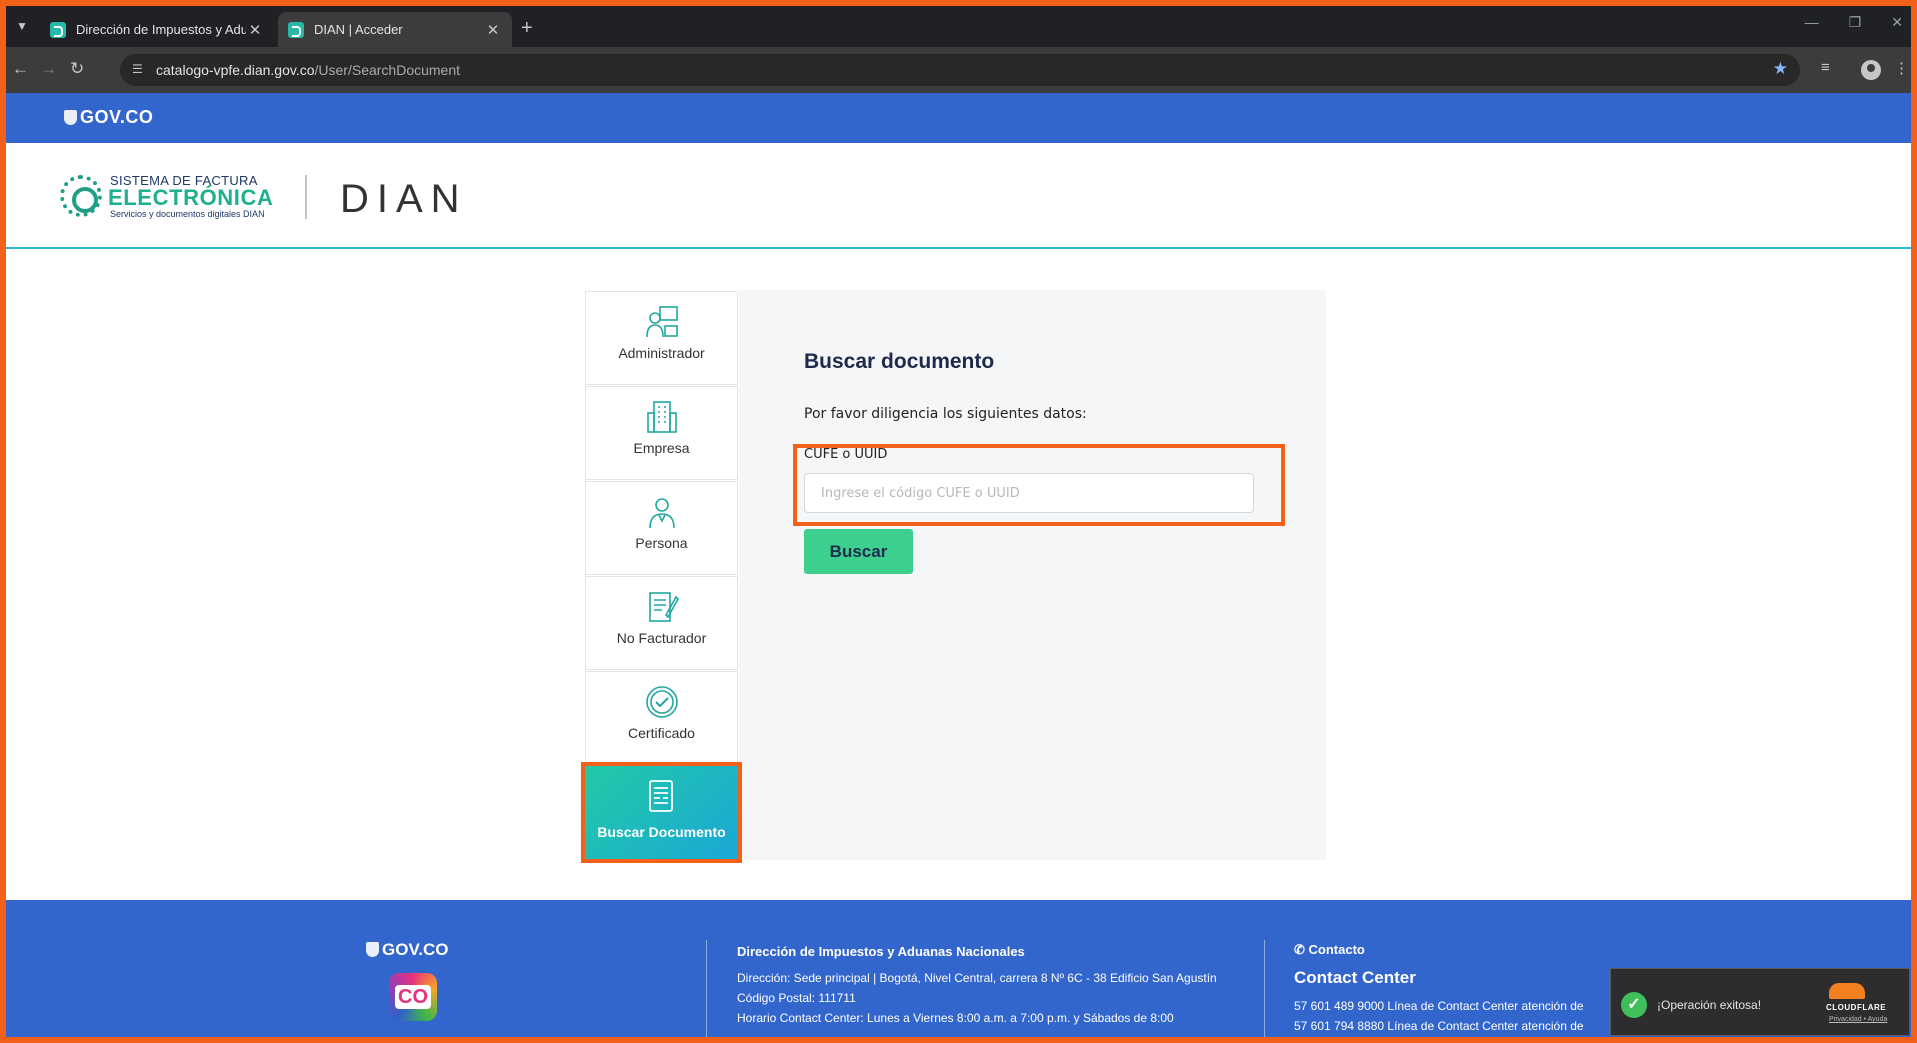  What do you see at coordinates (664, 607) in the screenshot?
I see `document-edit-icon` at bounding box center [664, 607].